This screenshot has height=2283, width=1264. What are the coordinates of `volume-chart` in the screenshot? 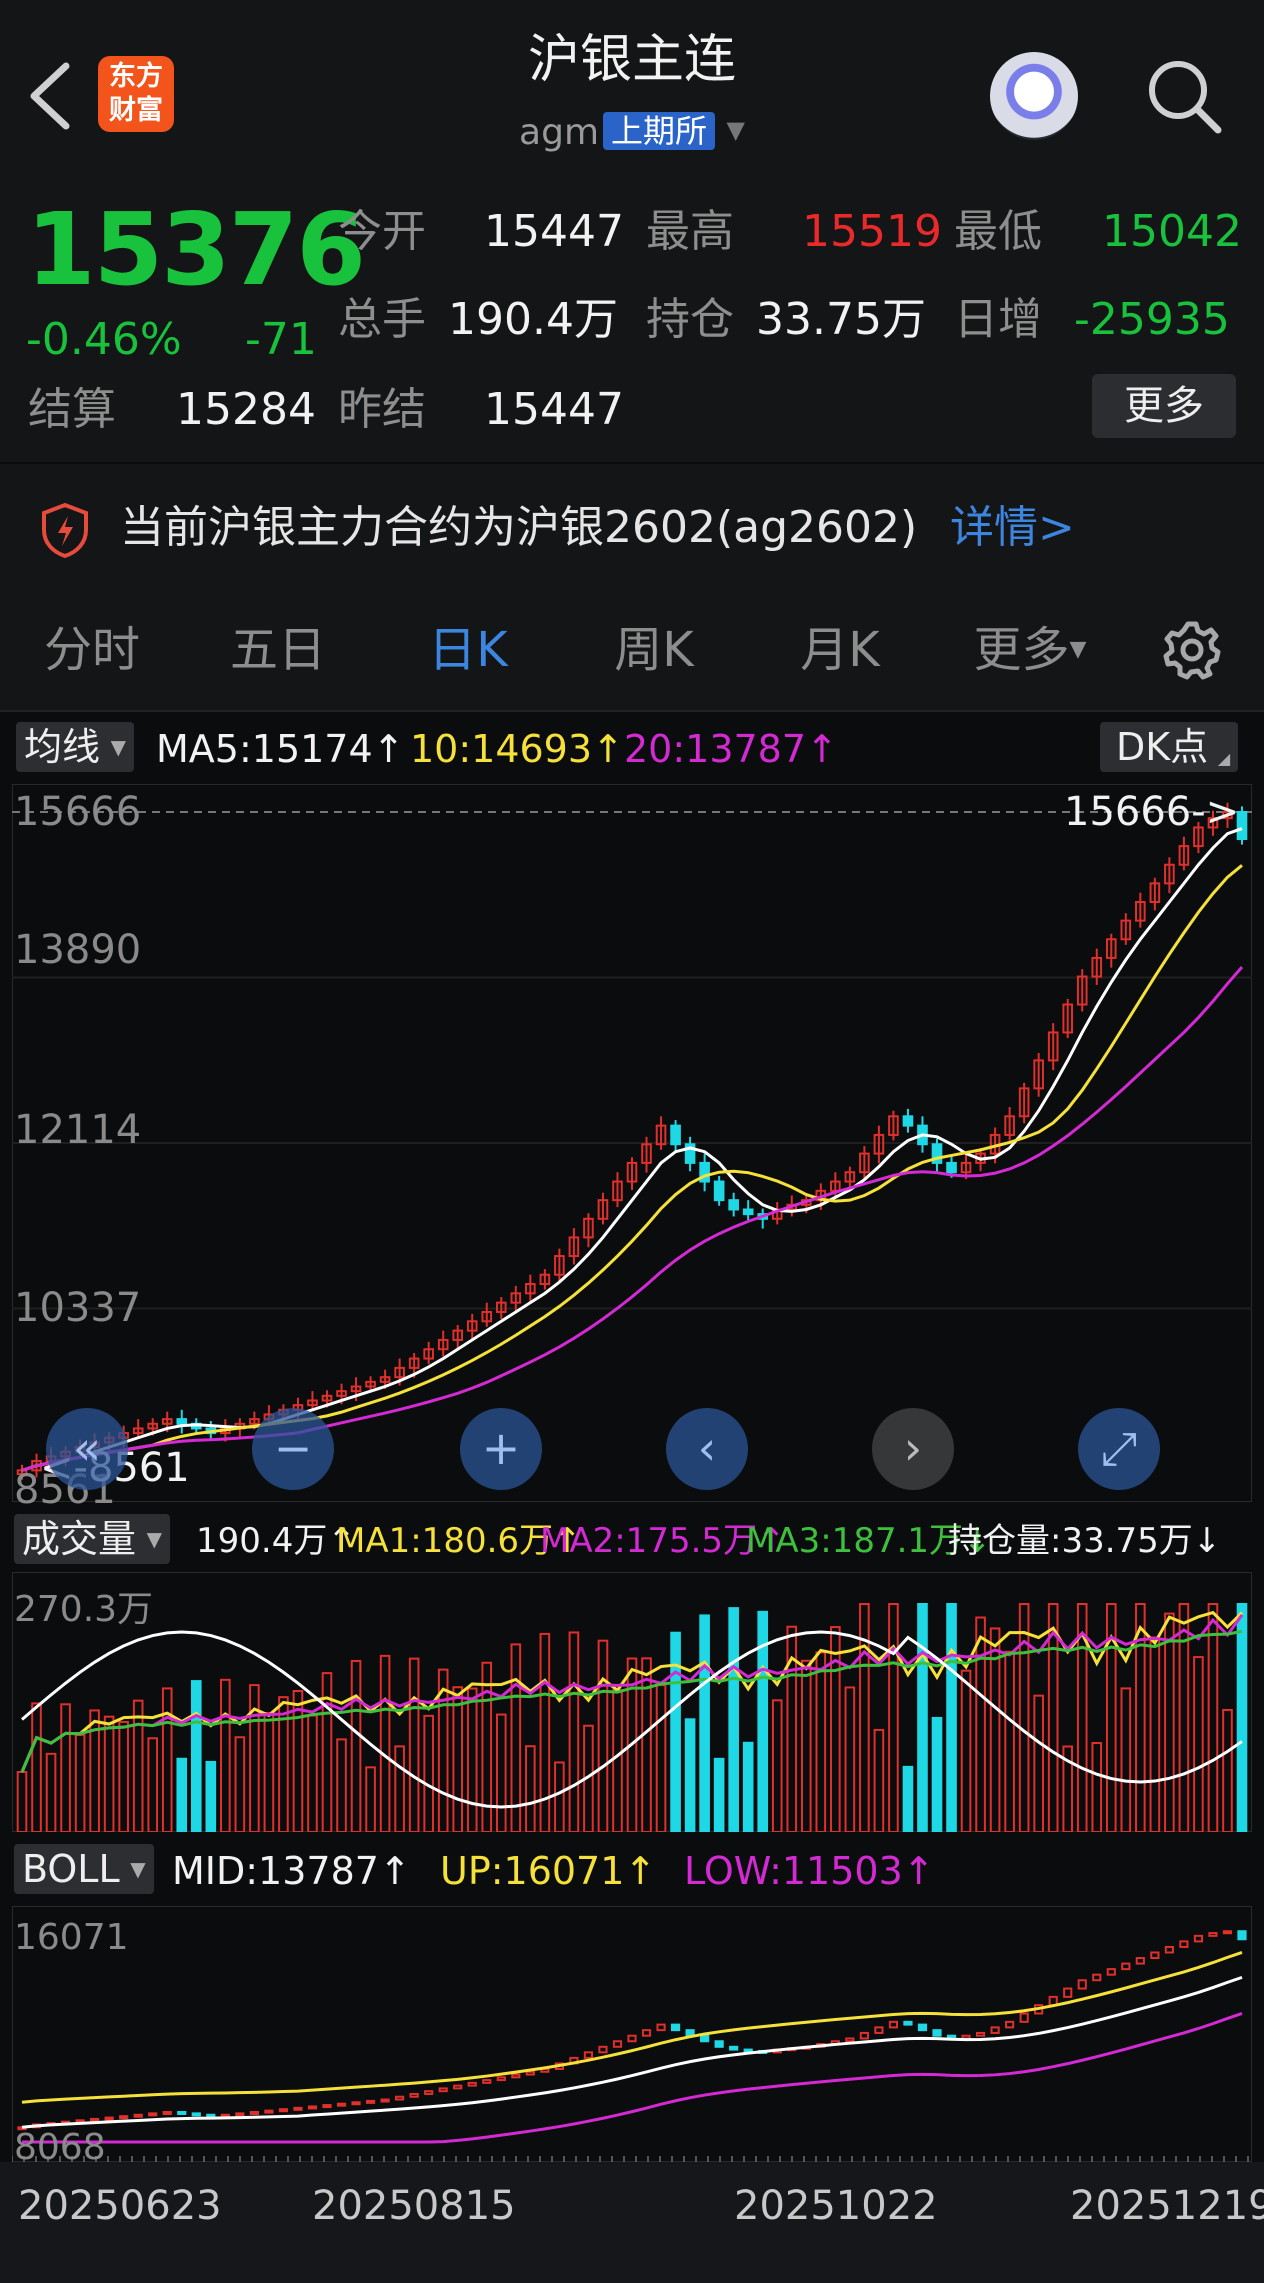 It's located at (632, 1702).